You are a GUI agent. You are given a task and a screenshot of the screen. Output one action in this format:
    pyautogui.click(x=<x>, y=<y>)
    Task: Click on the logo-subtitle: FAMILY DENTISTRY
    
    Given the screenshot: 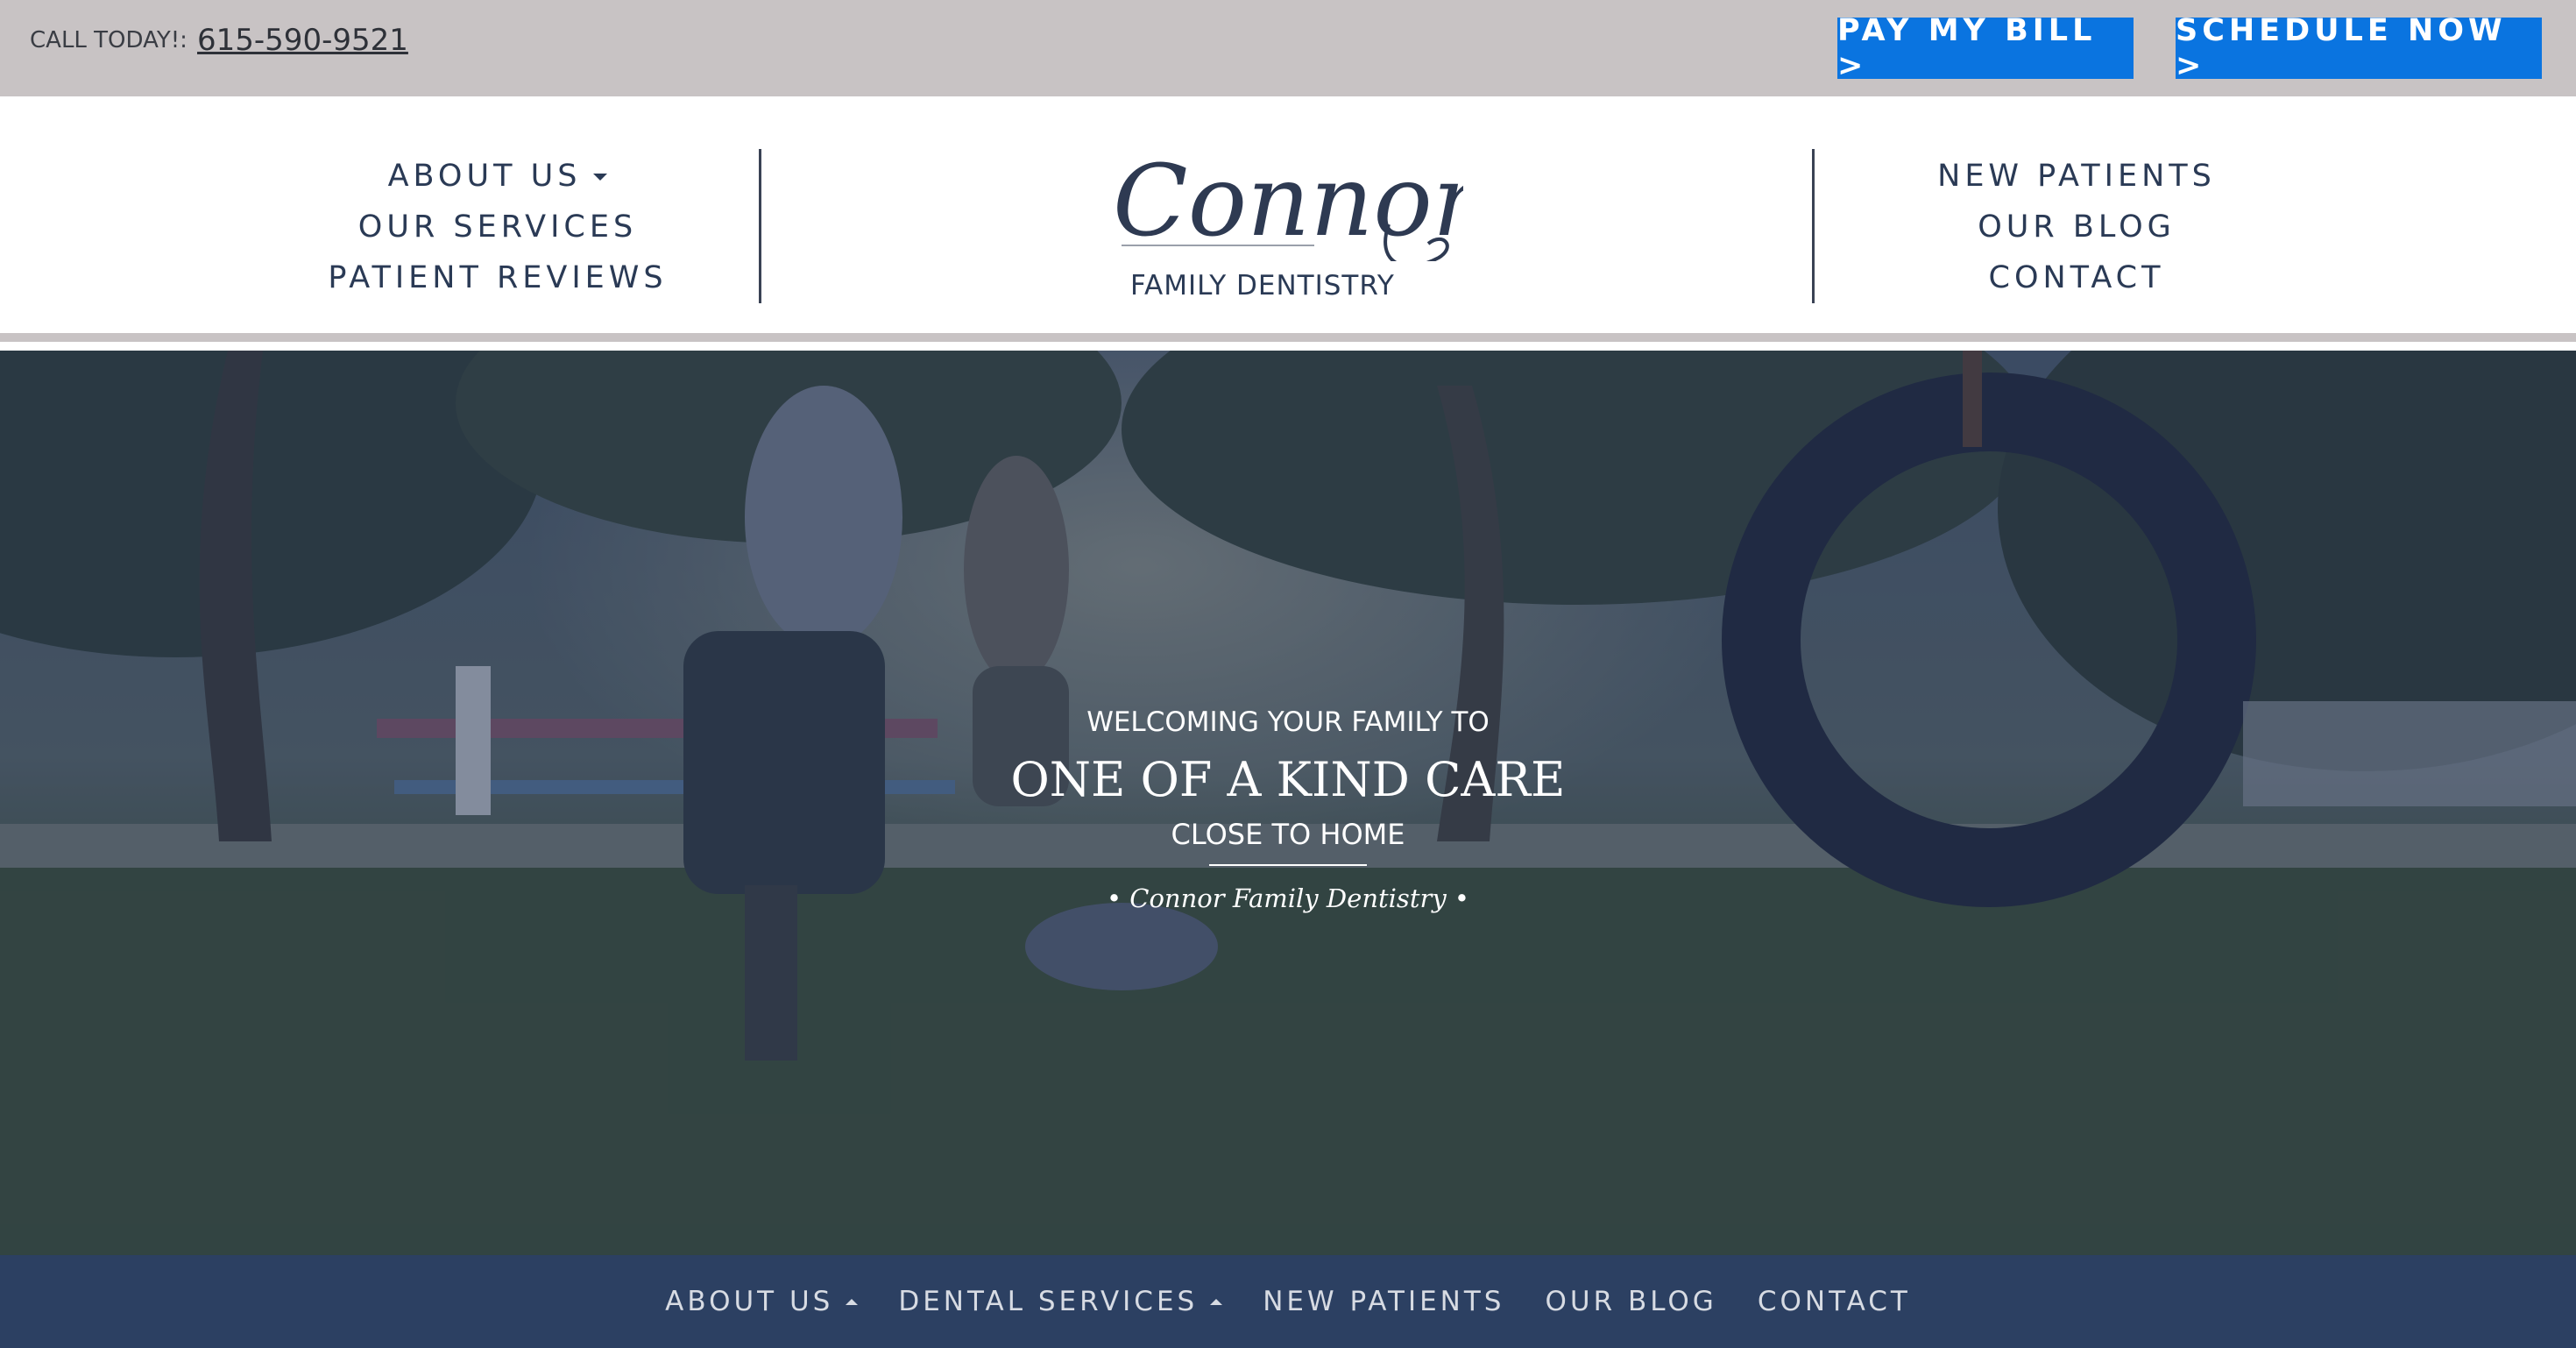 What is the action you would take?
    pyautogui.click(x=1262, y=286)
    